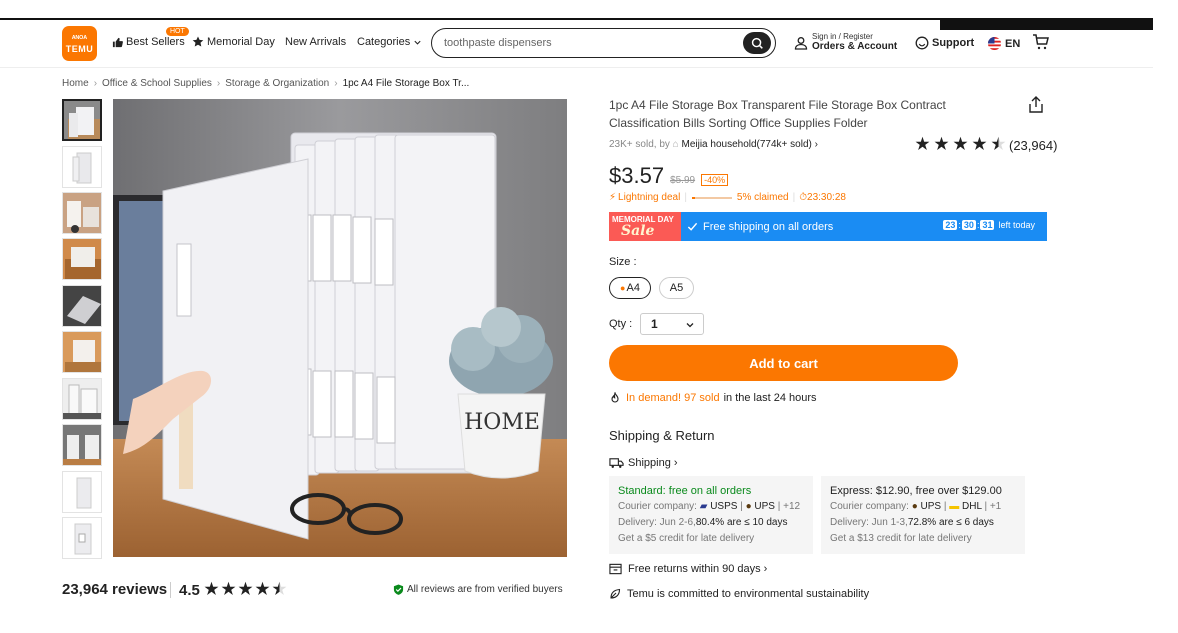 This screenshot has height=633, width=1178. Describe the element at coordinates (953, 43) in the screenshot. I see `support-label: Support` at that location.